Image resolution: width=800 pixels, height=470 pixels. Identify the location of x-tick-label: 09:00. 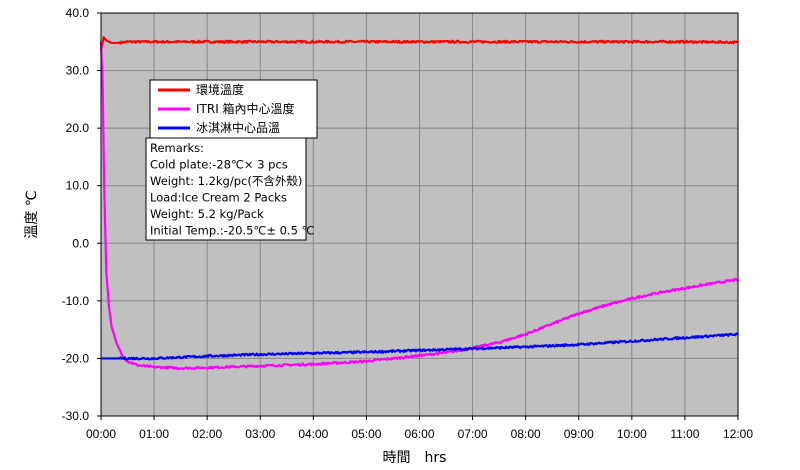
(579, 434).